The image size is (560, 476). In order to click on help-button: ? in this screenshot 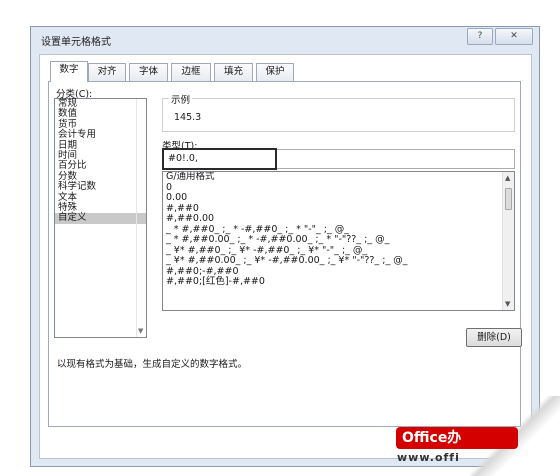, I will do `click(480, 36)`.